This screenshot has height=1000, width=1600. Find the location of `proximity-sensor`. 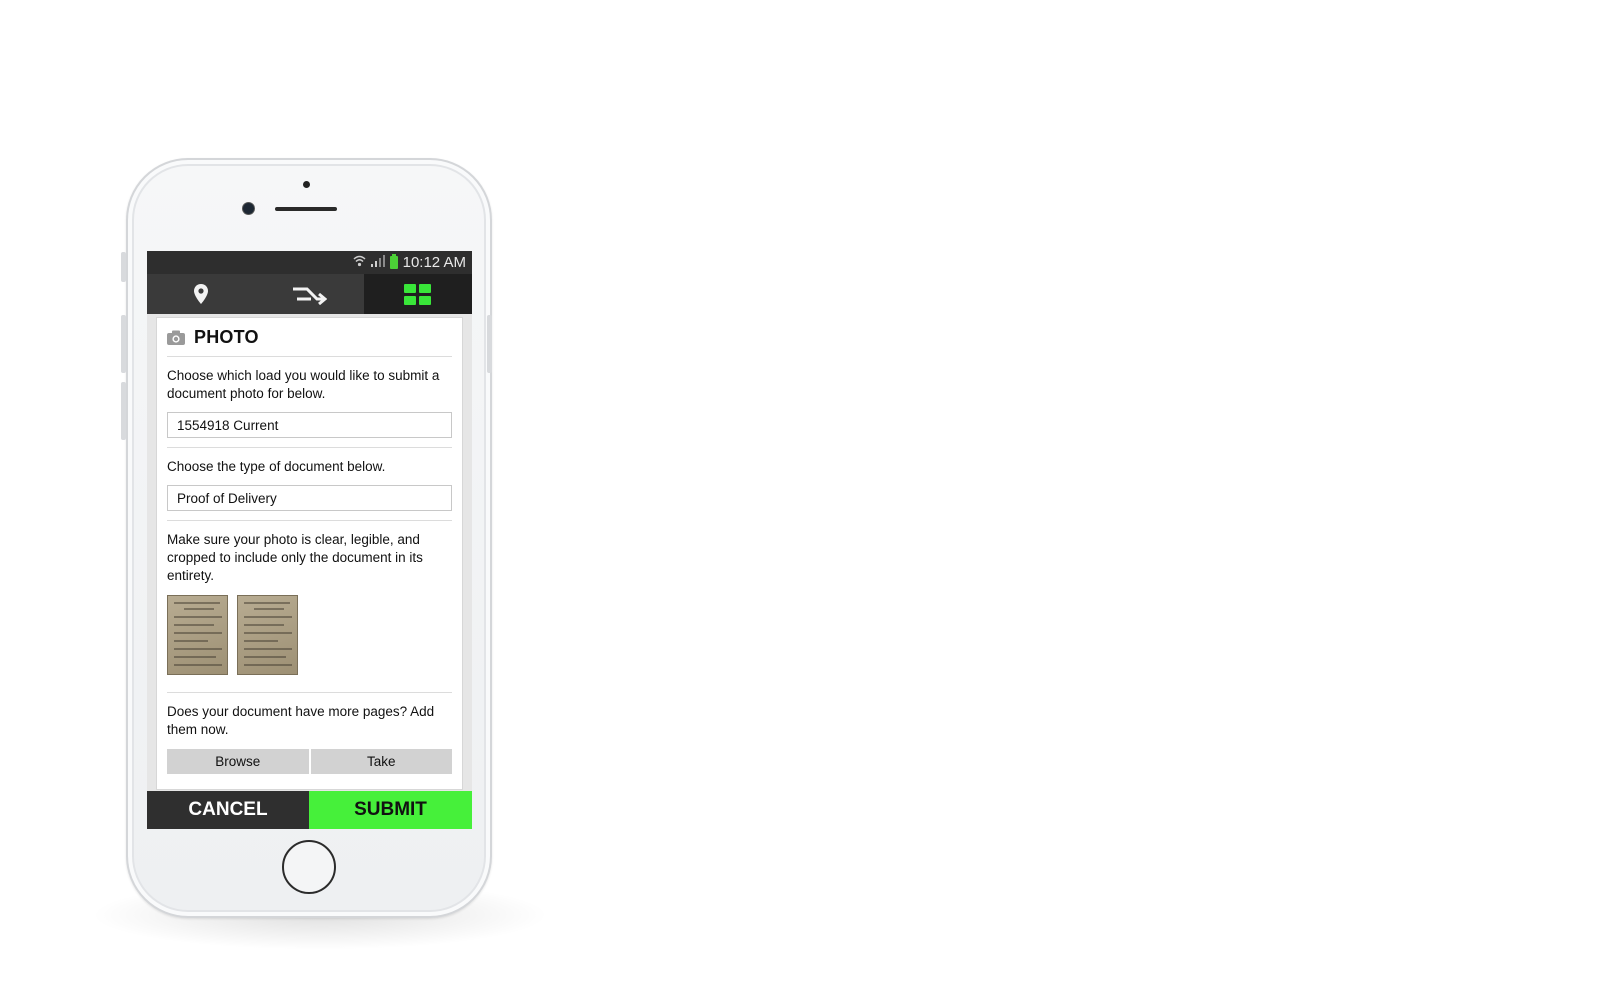

proximity-sensor is located at coordinates (306, 184).